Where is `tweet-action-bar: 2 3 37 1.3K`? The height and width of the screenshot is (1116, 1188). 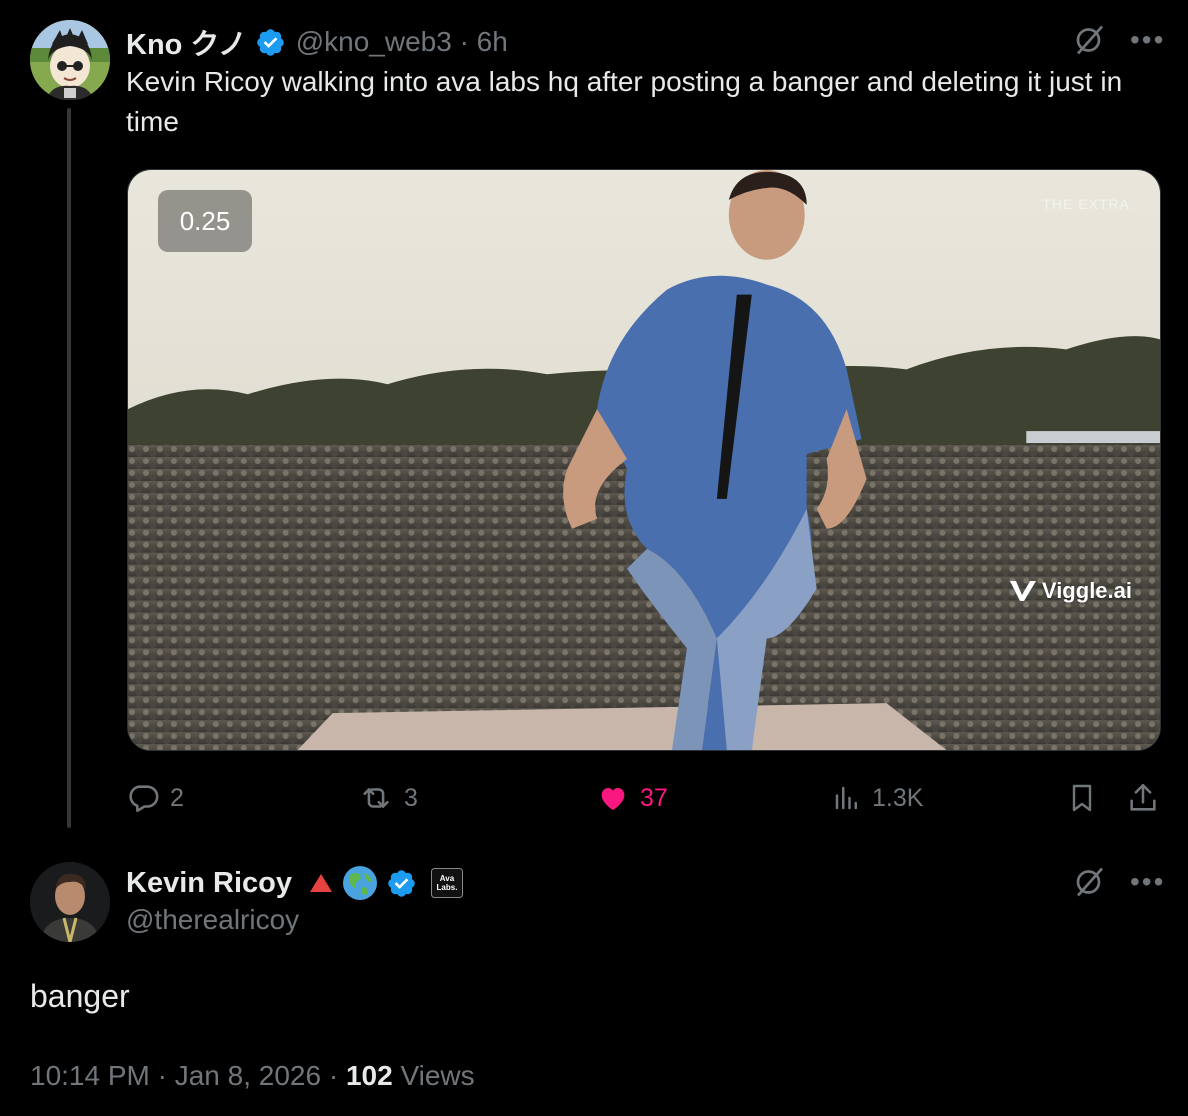 tweet-action-bar: 2 3 37 1.3K is located at coordinates (646, 798).